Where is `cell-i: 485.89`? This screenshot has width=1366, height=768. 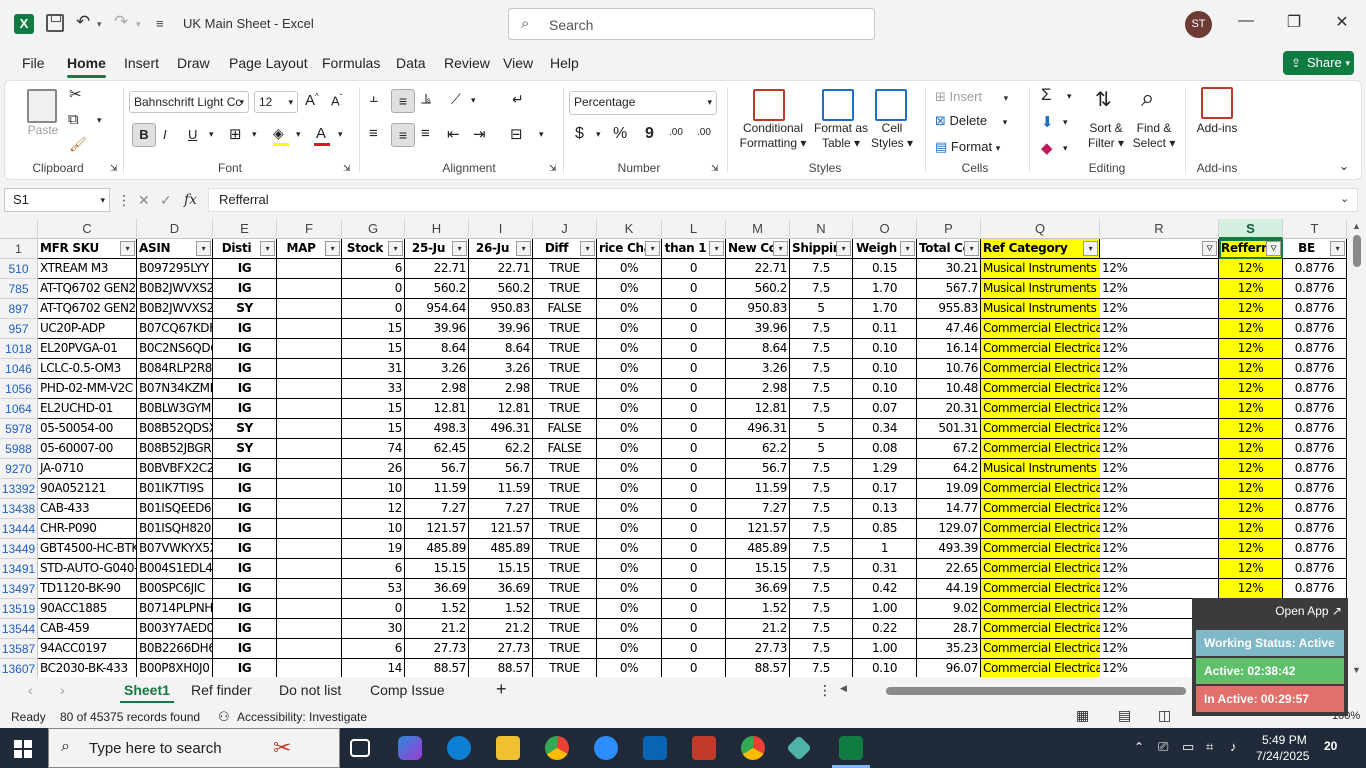
cell-i: 485.89 is located at coordinates (501, 549).